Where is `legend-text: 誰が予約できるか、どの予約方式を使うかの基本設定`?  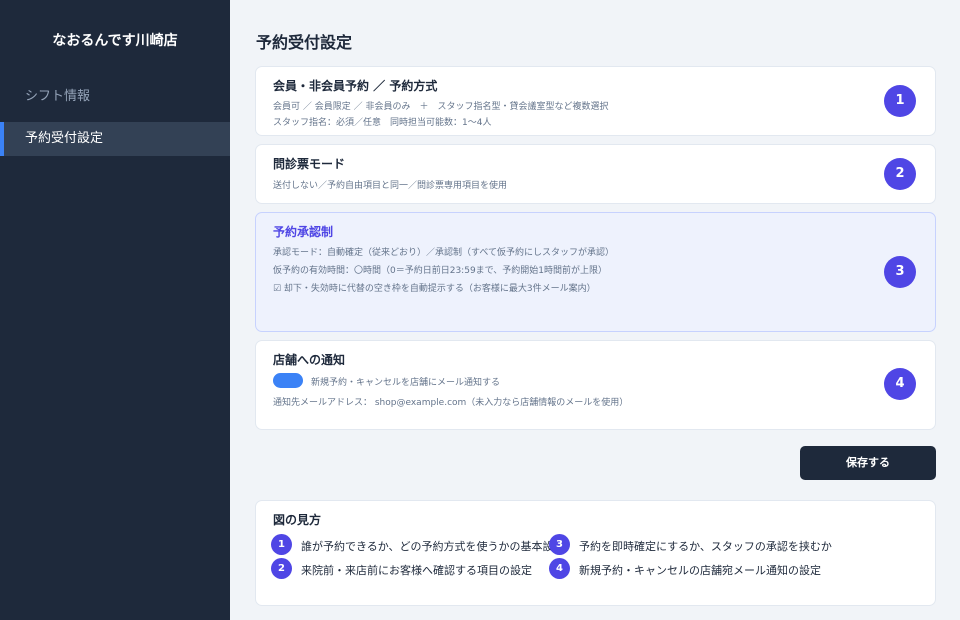 legend-text: 誰が予約できるか、どの予約方式を使うかの基本設定 is located at coordinates (433, 546).